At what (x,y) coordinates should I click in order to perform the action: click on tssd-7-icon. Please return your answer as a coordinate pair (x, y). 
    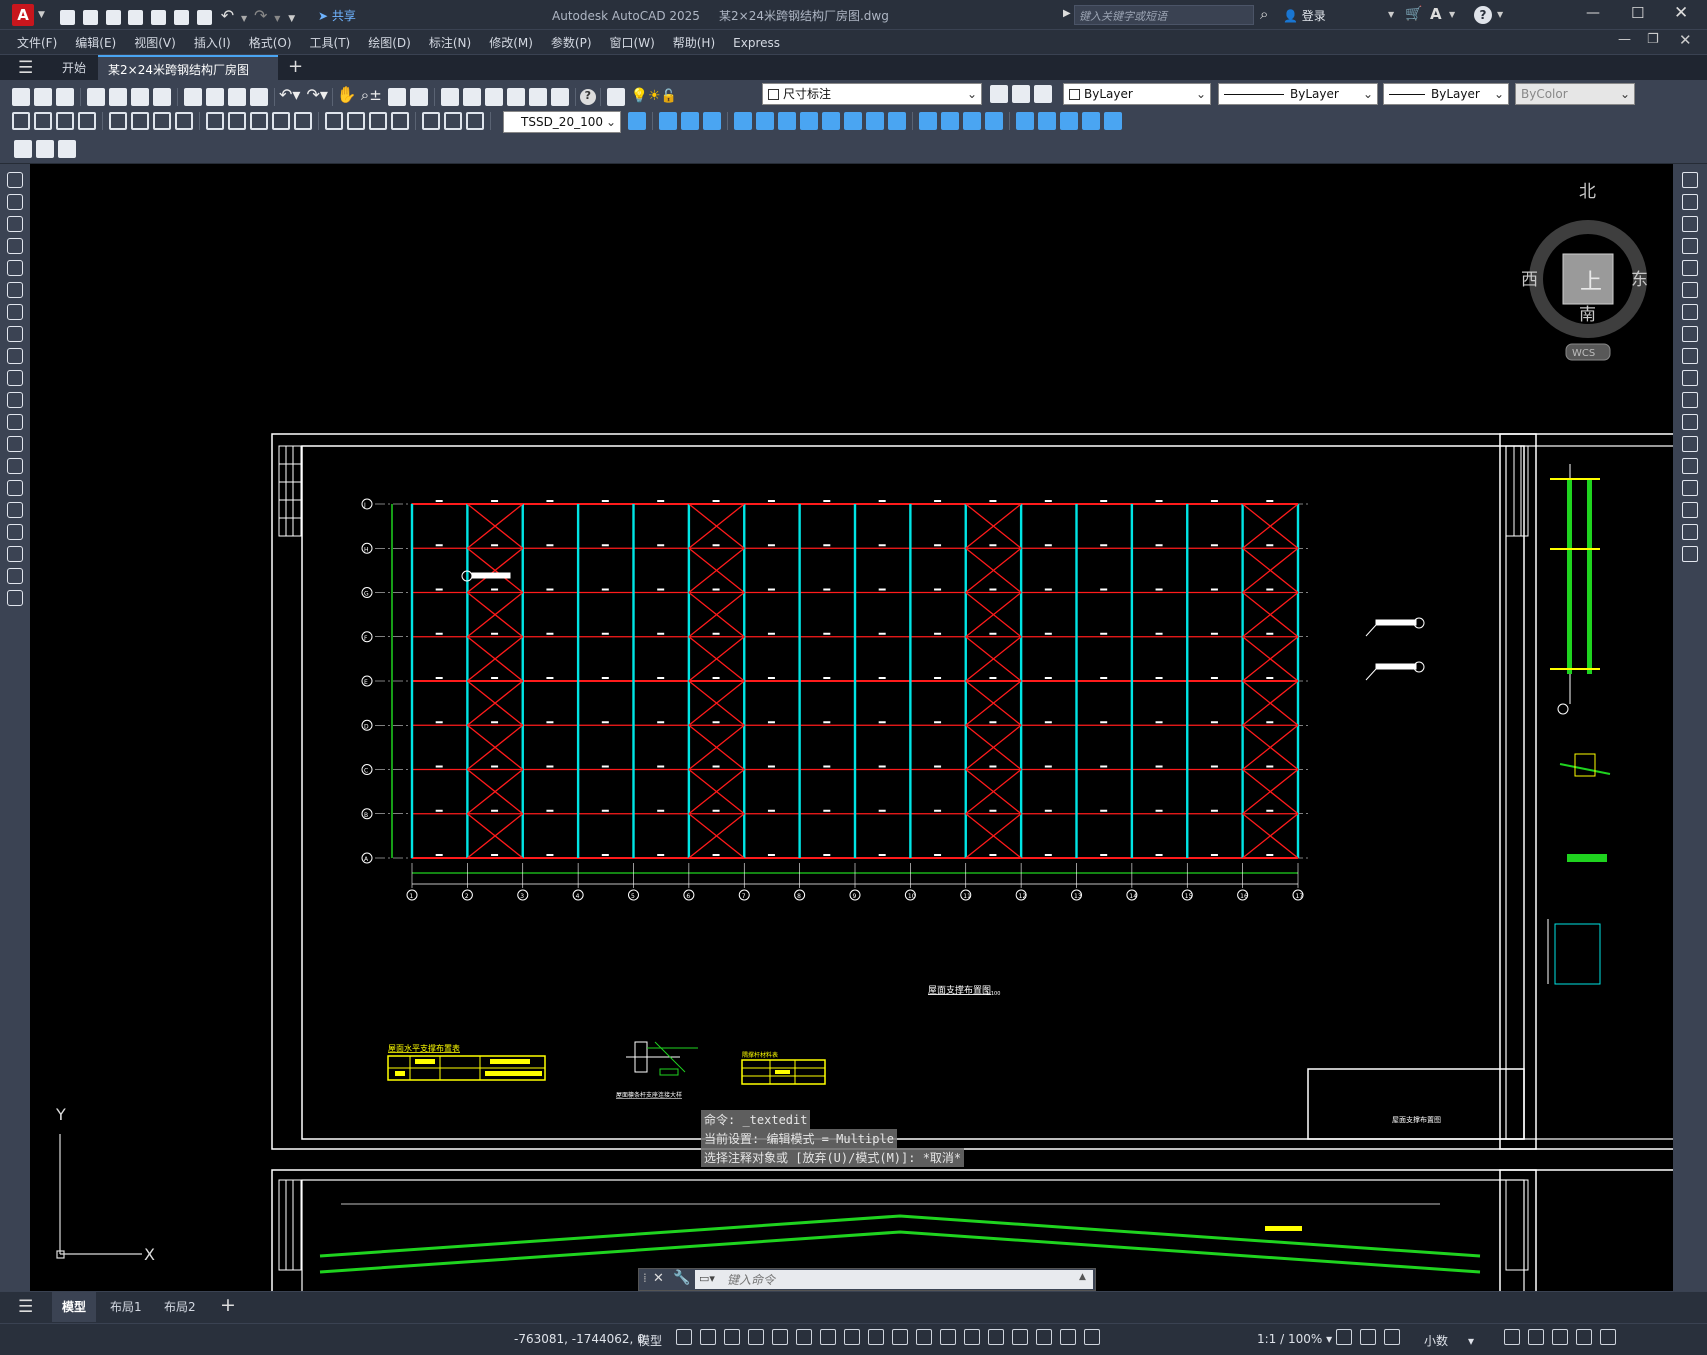
    Looking at the image, I should click on (809, 121).